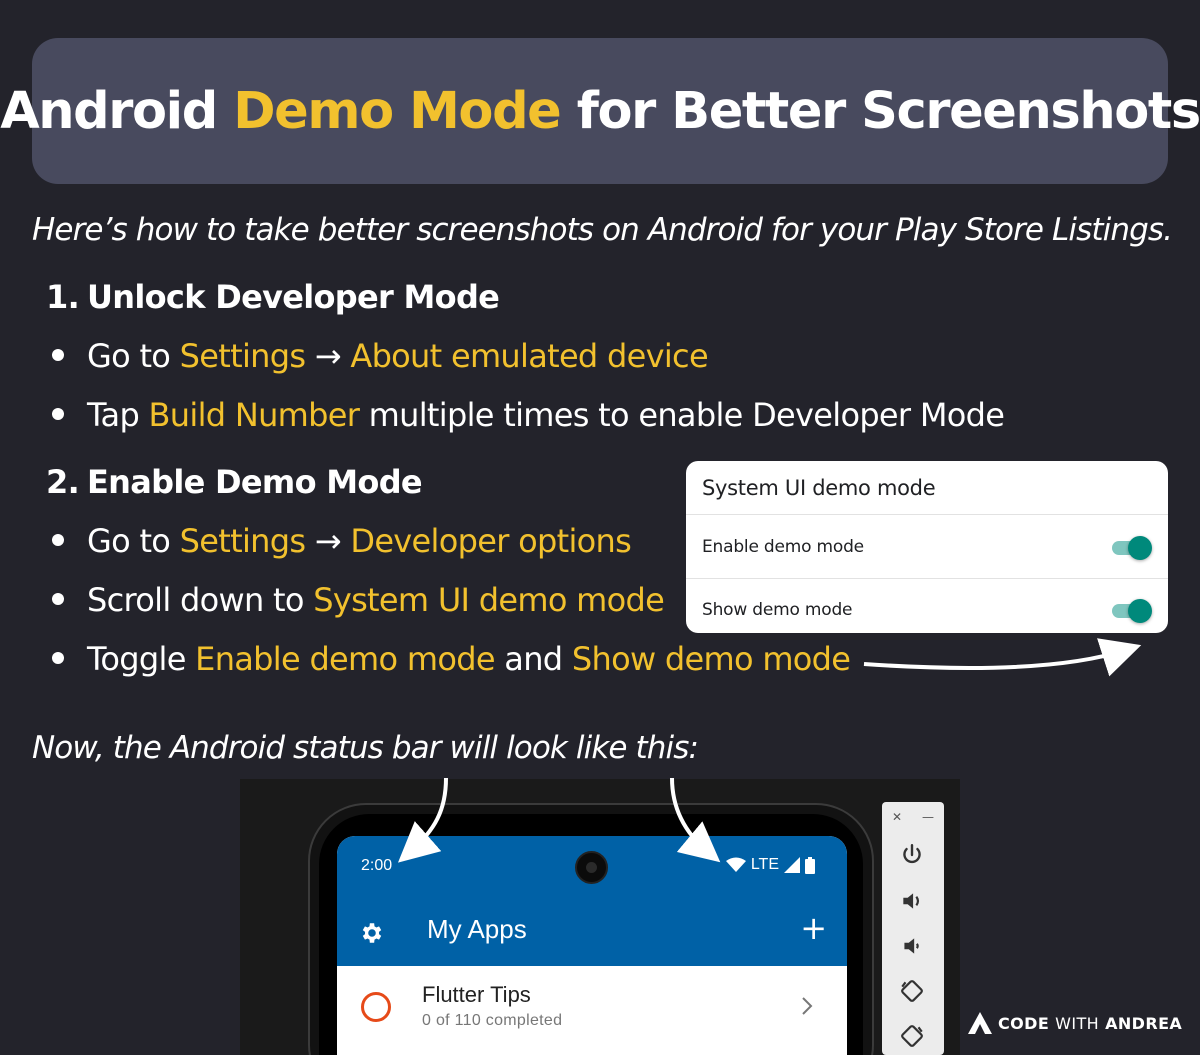 Image resolution: width=1200 pixels, height=1055 pixels. Describe the element at coordinates (293, 297) in the screenshot. I see `step-title: Unlock Developer Mode` at that location.